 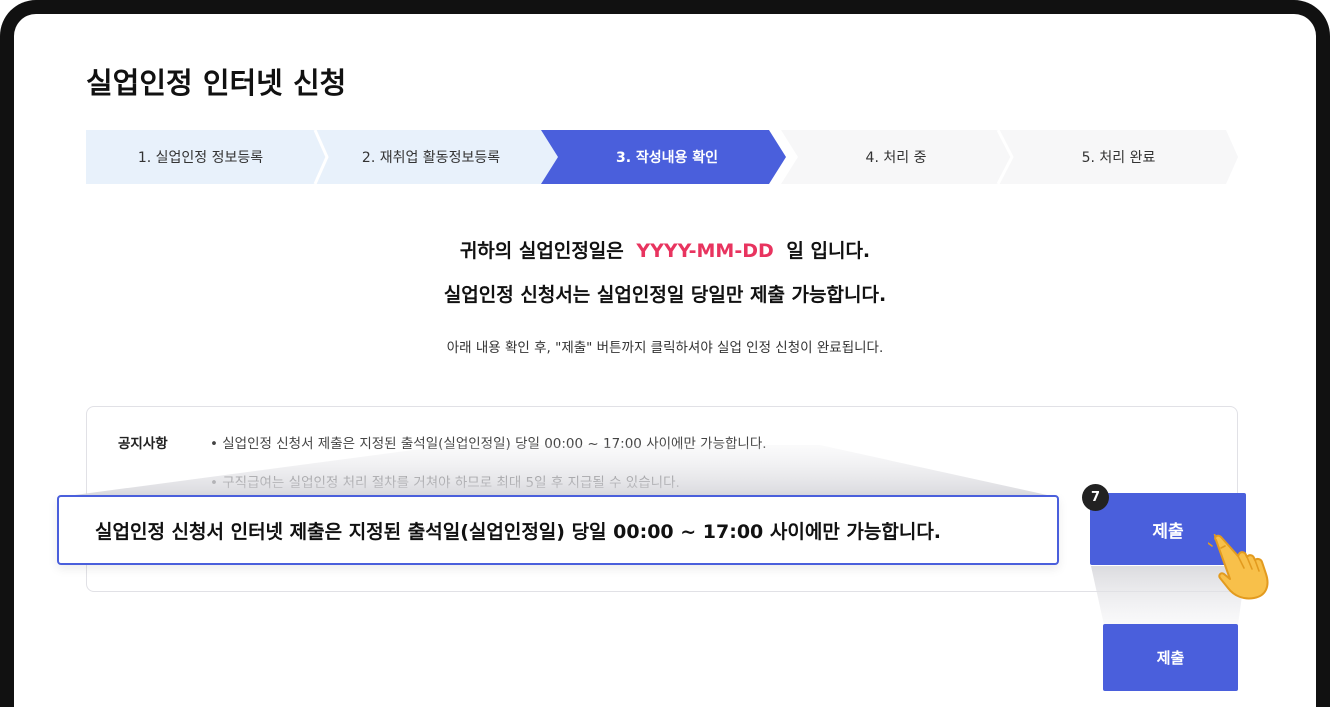 I want to click on date-message-suffix: 일 입니다., so click(x=828, y=251).